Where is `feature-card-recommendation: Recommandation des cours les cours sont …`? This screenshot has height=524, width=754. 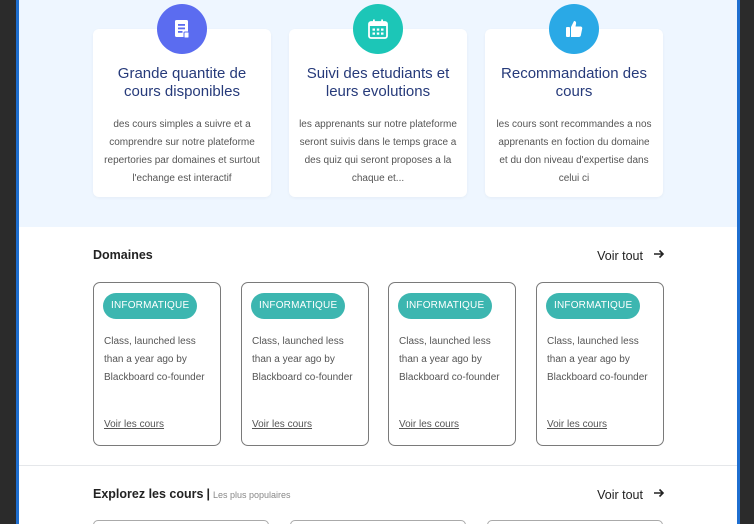
feature-card-recommendation: Recommandation des cours les cours sont … is located at coordinates (574, 100).